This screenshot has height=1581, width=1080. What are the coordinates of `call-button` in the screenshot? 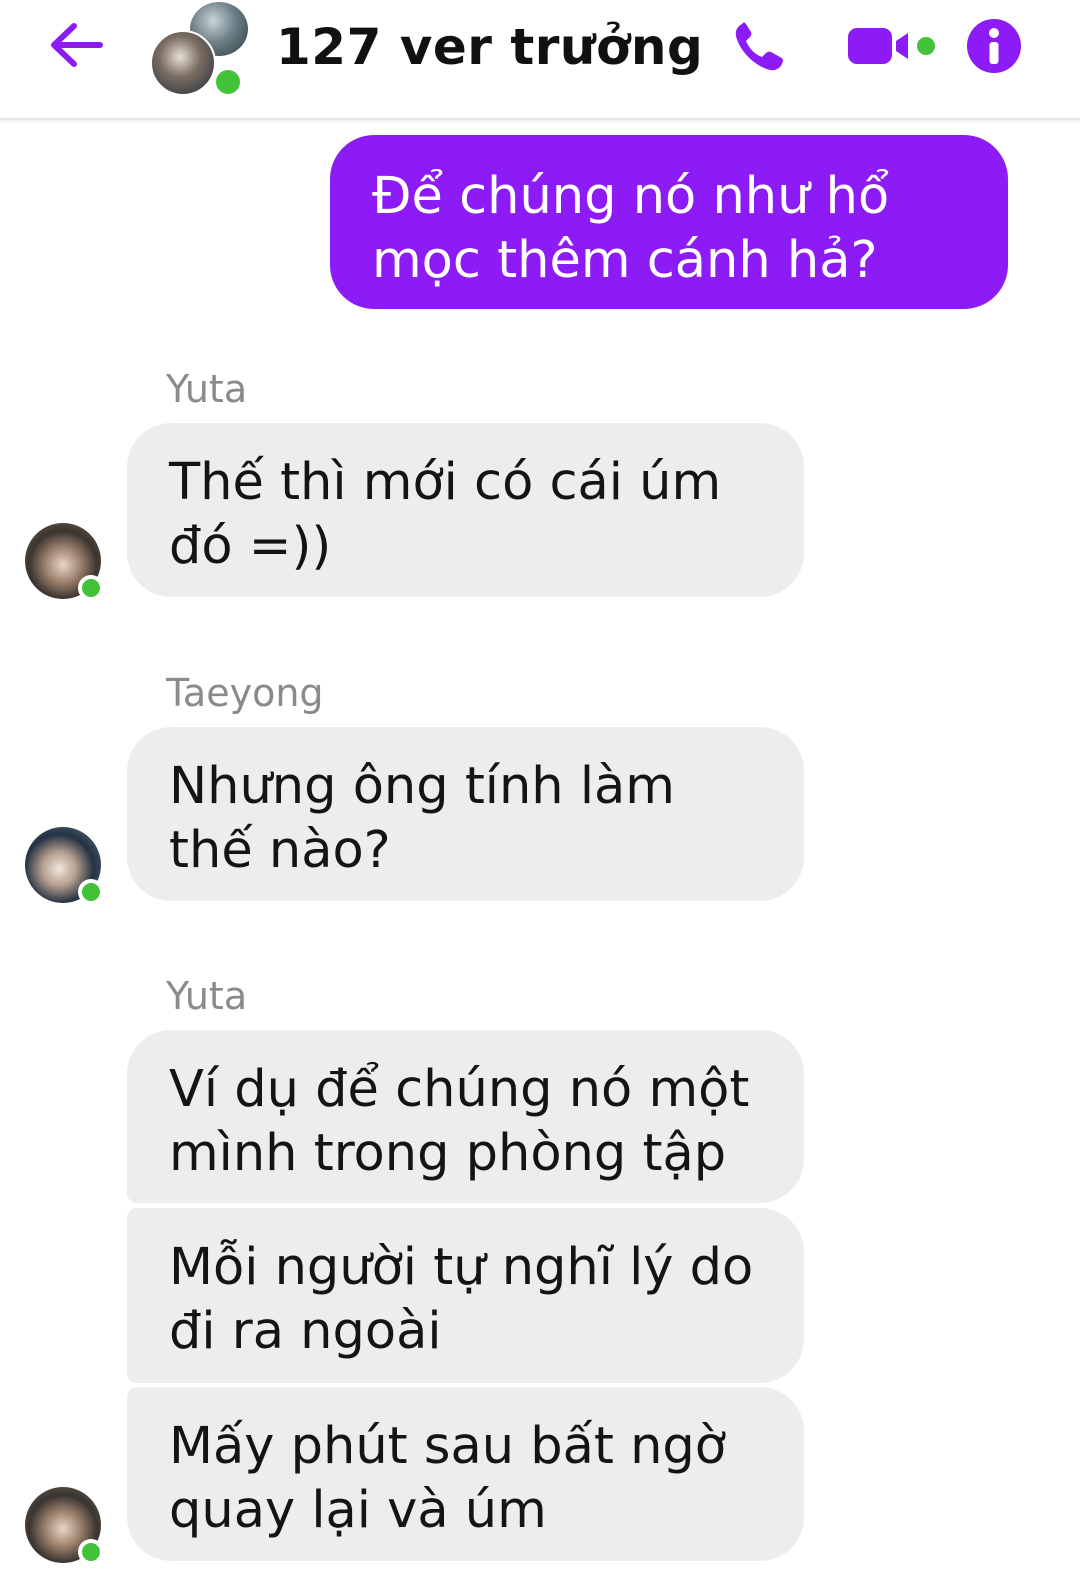 It's located at (760, 47).